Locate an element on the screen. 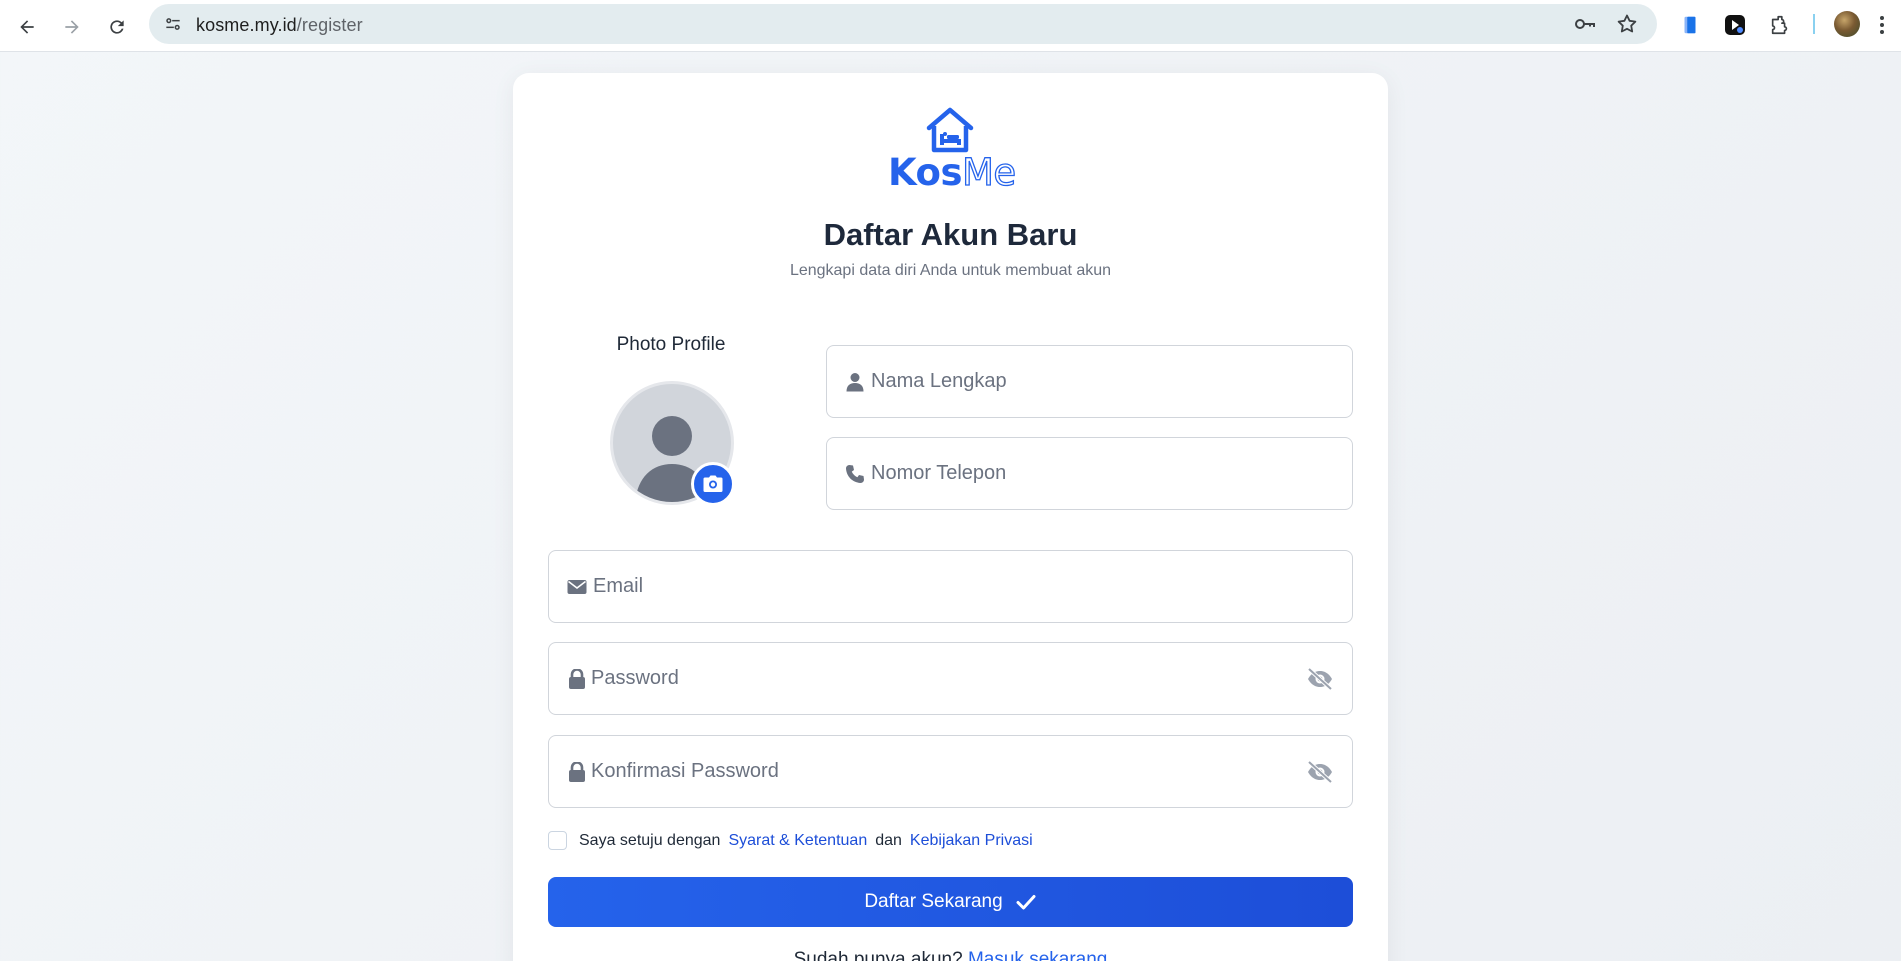 Image resolution: width=1901 pixels, height=961 pixels. kosme-logo: KosMe is located at coordinates (951, 153).